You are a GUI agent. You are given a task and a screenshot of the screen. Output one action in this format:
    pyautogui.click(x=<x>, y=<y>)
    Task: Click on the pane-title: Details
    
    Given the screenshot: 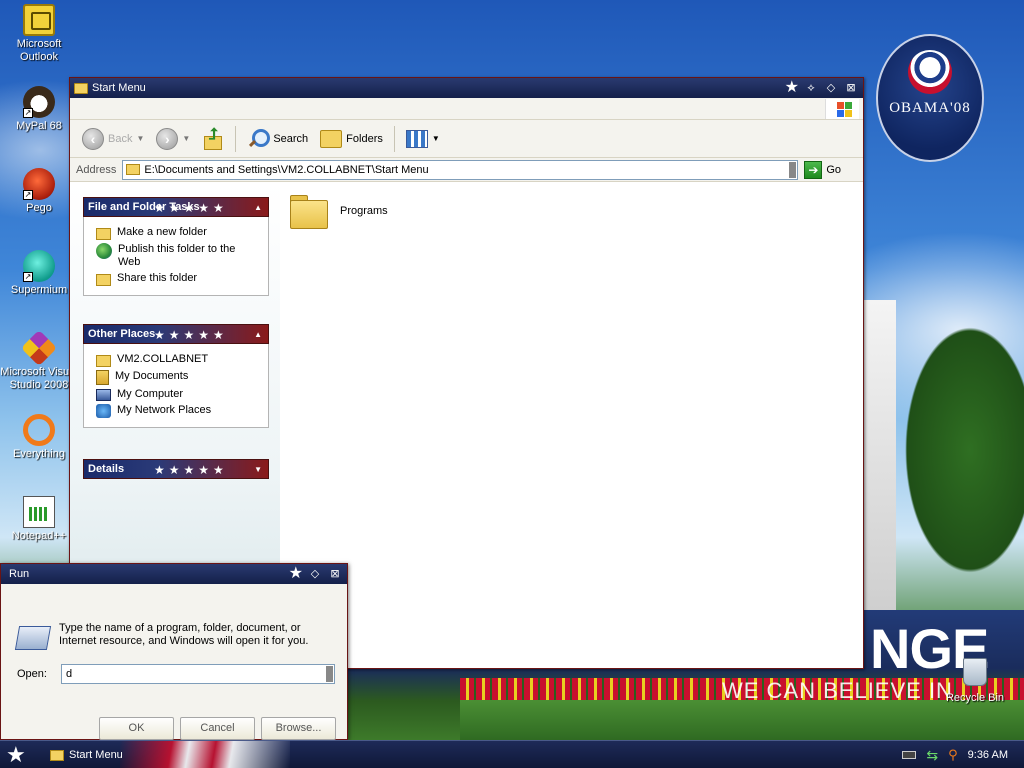 What is the action you would take?
    pyautogui.click(x=106, y=469)
    